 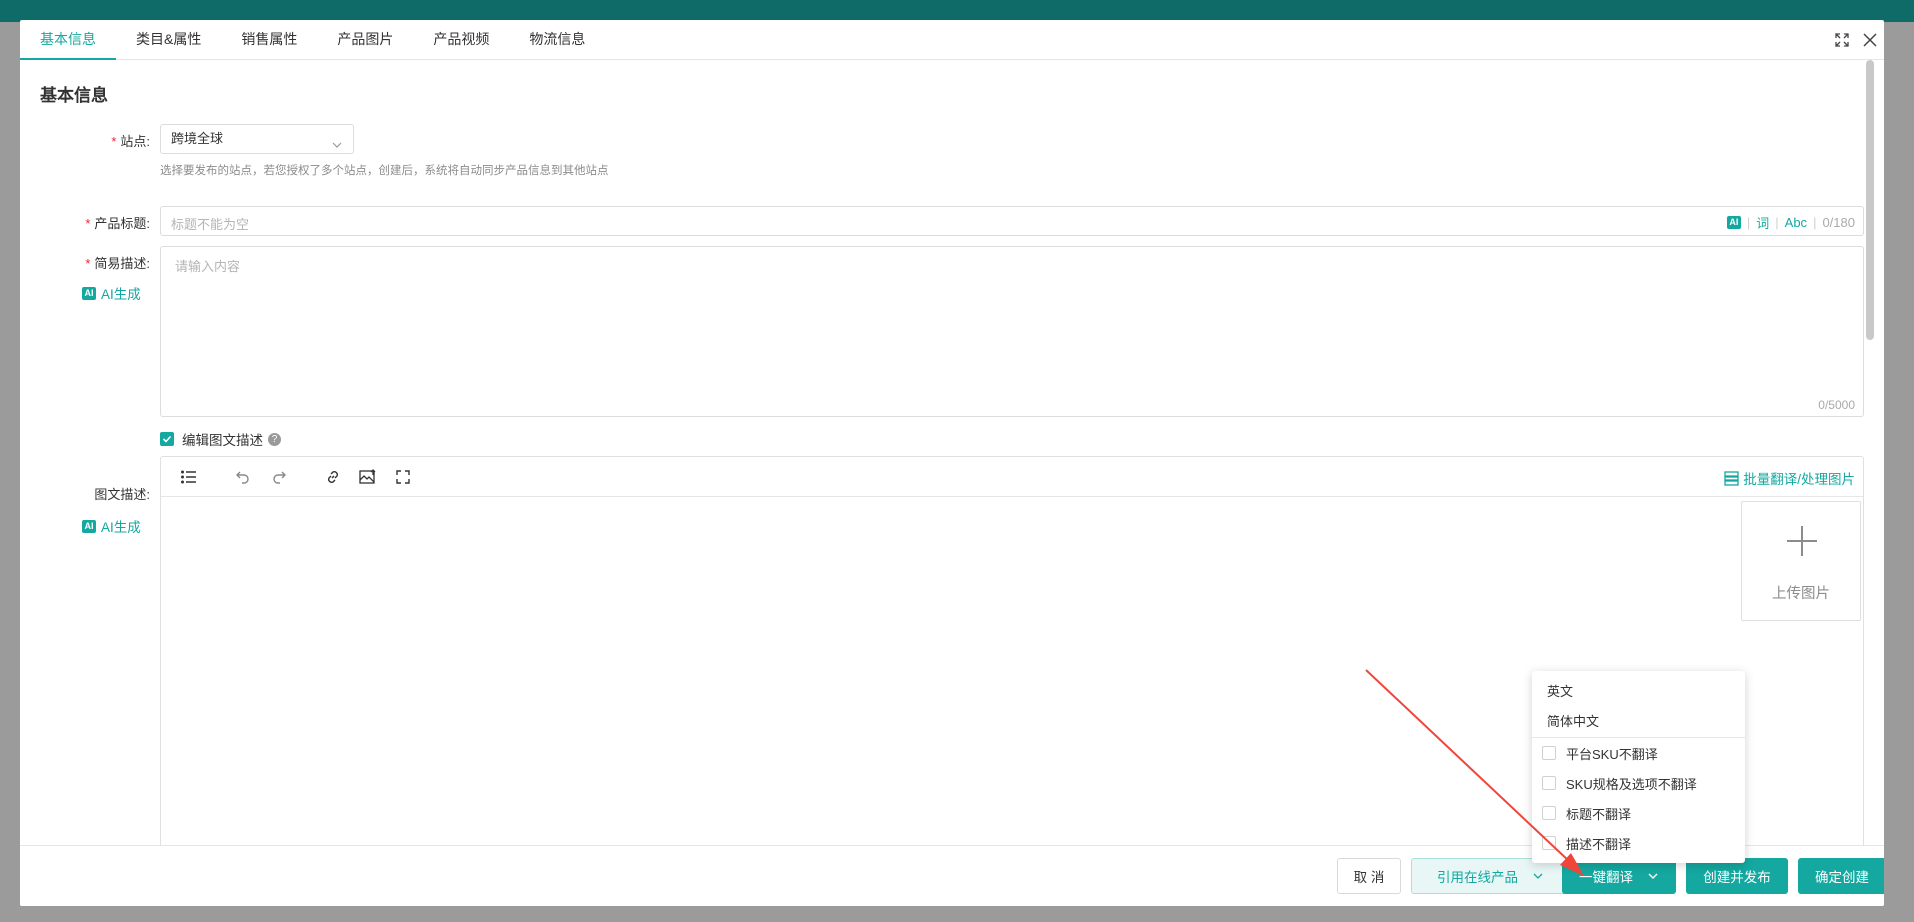 I want to click on edit-rich-desc-checkbox-row: 编辑图文描述 ?, so click(x=220, y=439).